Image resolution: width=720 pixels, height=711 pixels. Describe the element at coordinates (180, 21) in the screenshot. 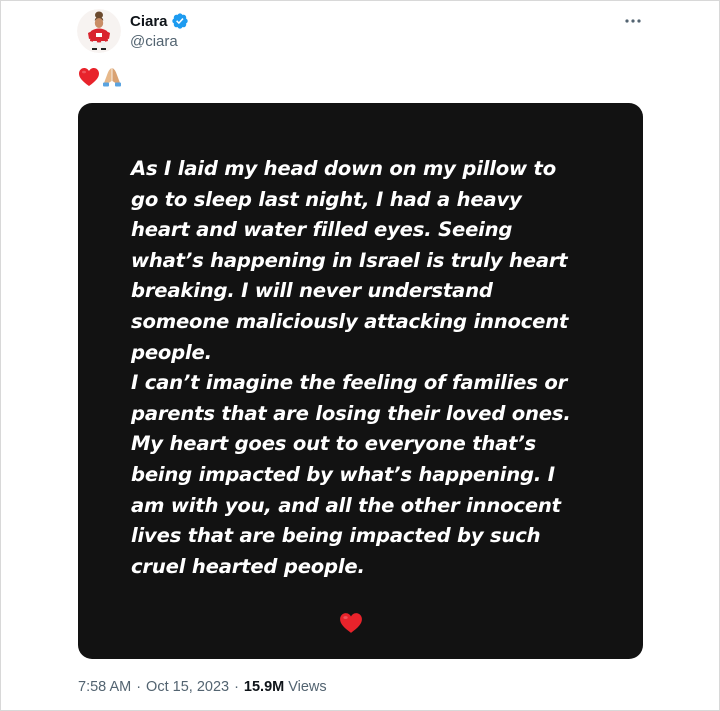

I see `verified-badge-icon` at that location.